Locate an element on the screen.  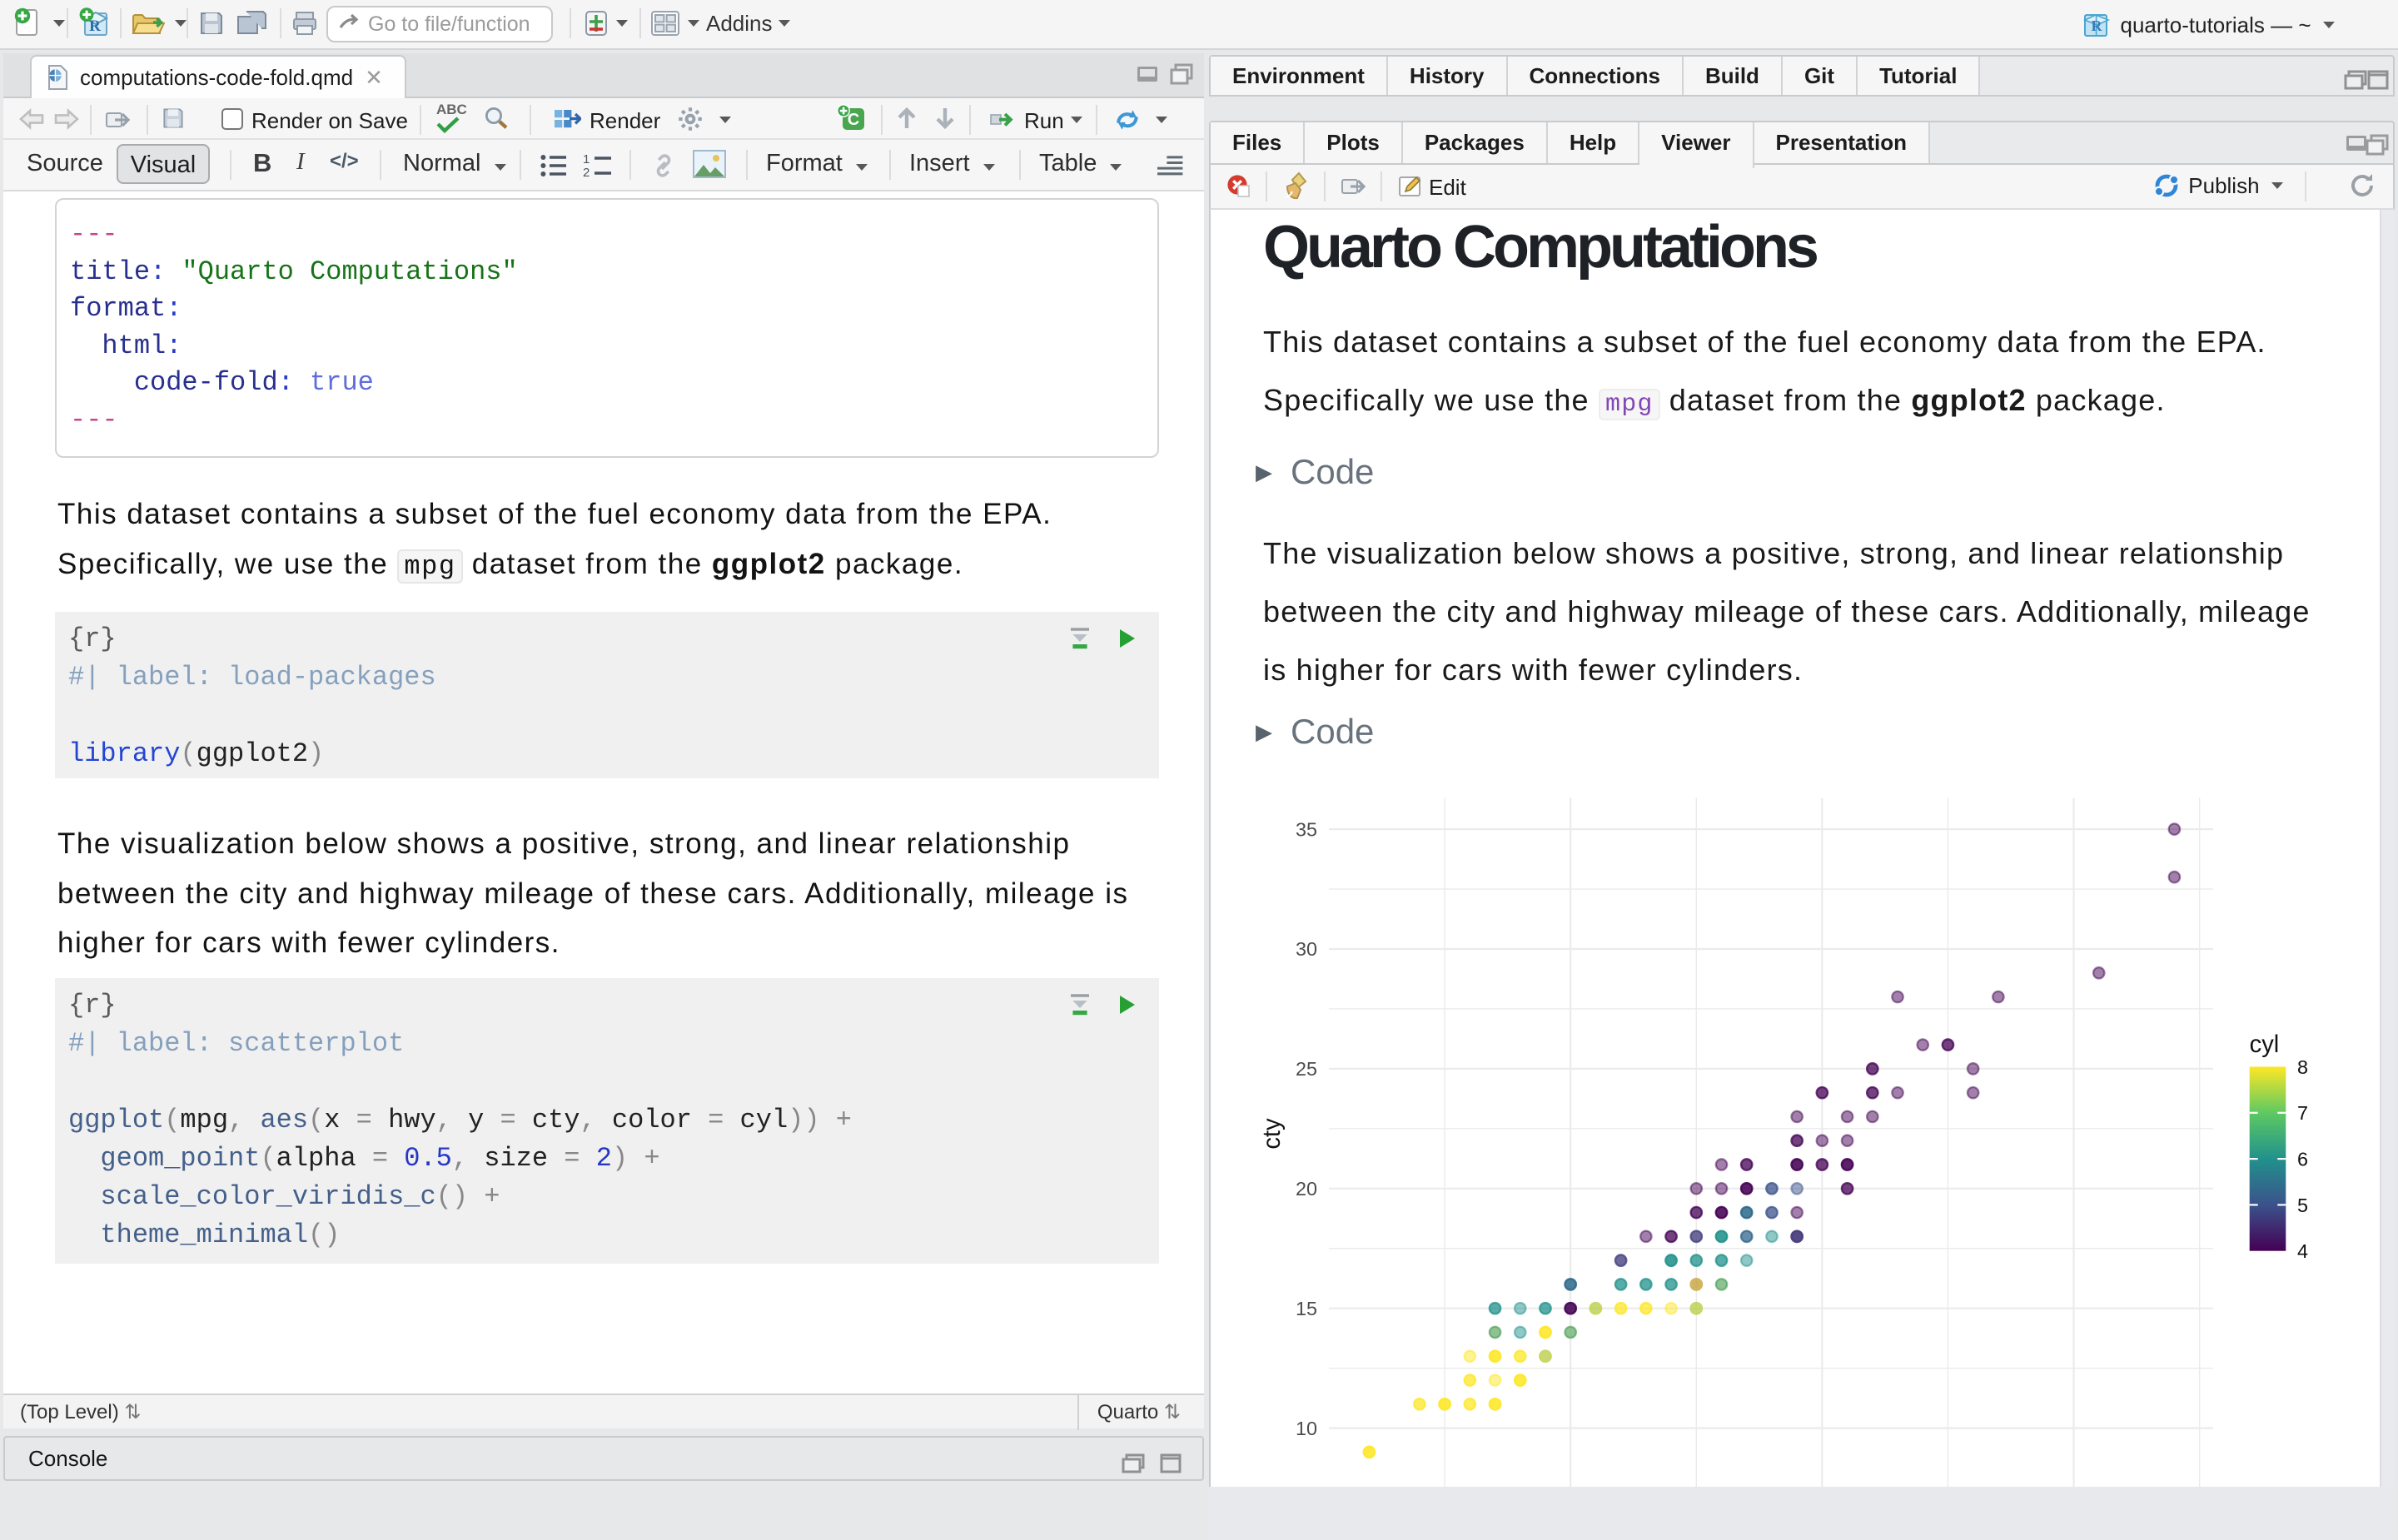
svg-text: 4 is located at coordinates (2302, 1251).